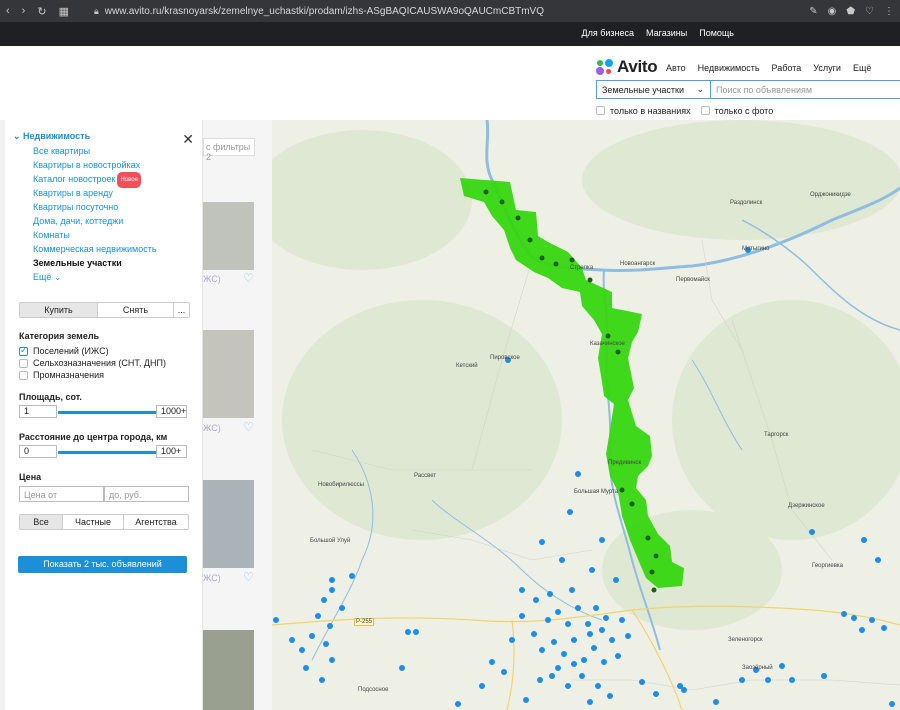  I want to click on subcategory-more: Ещё ⌄, so click(95, 277).